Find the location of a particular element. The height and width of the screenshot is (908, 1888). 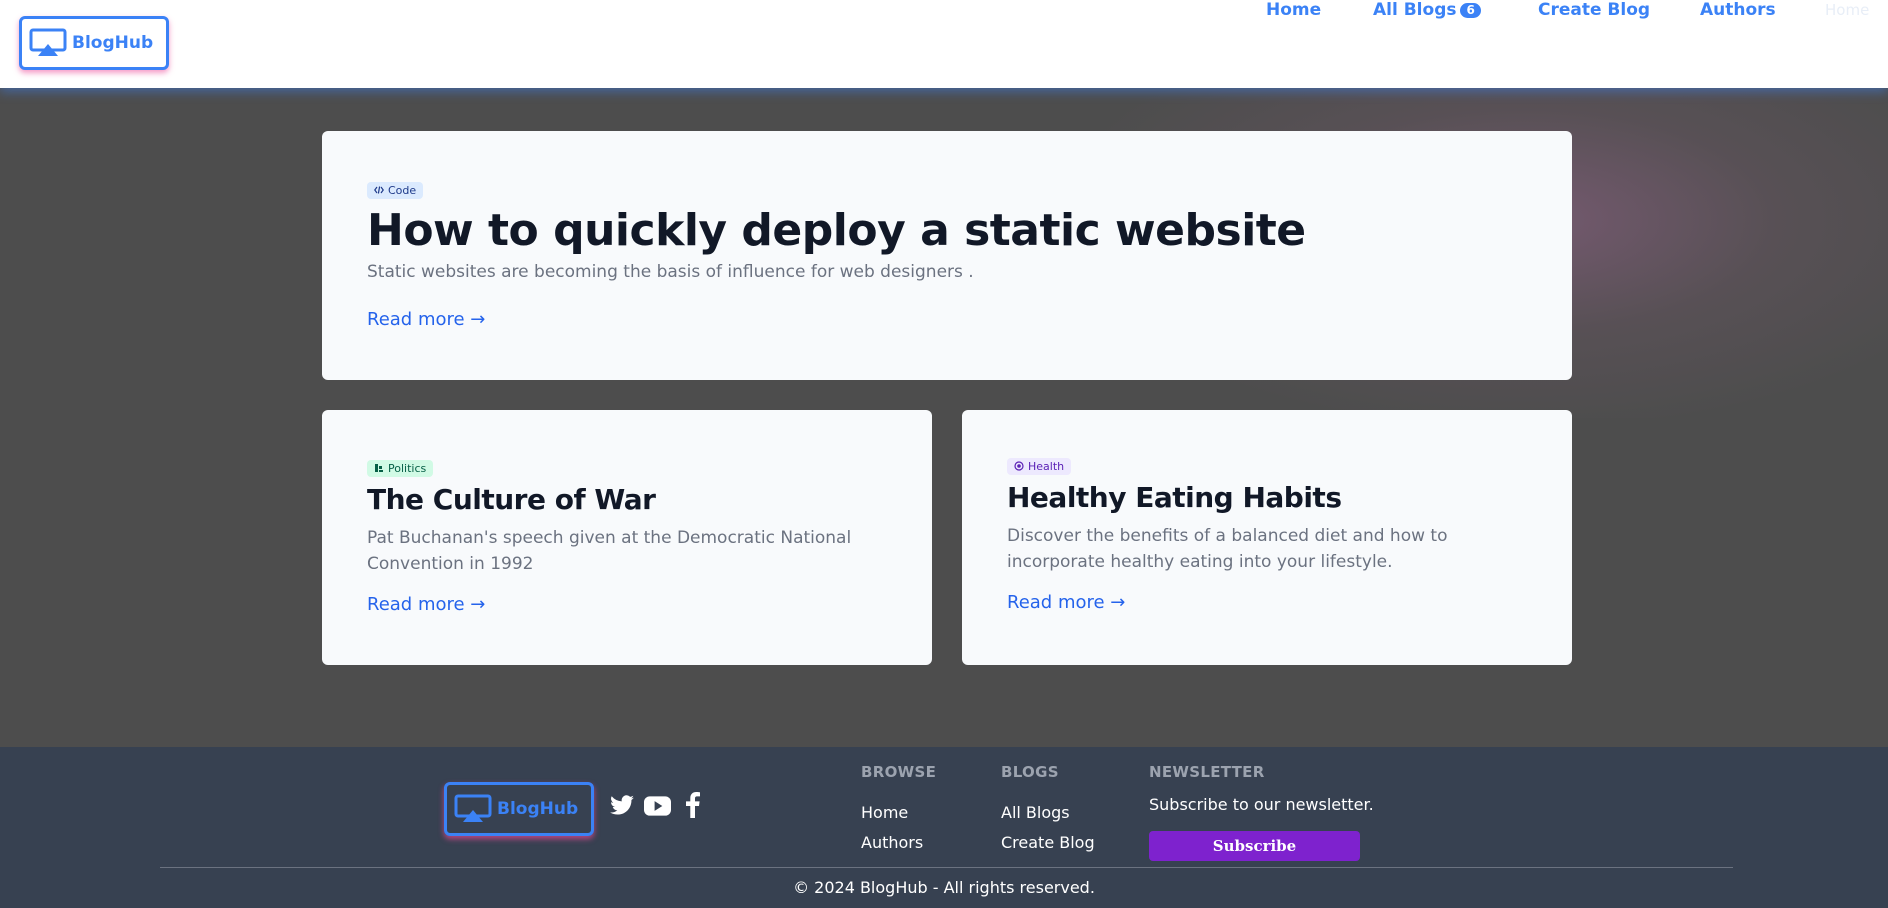

nav-home-ghost: Home is located at coordinates (1847, 10).